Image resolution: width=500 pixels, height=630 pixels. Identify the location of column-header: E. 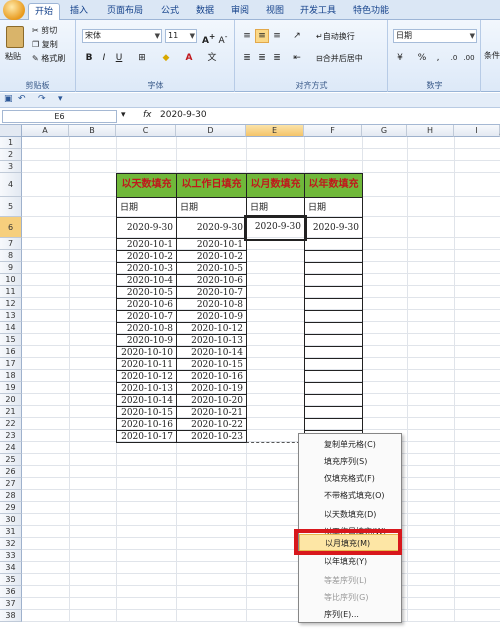
(275, 131).